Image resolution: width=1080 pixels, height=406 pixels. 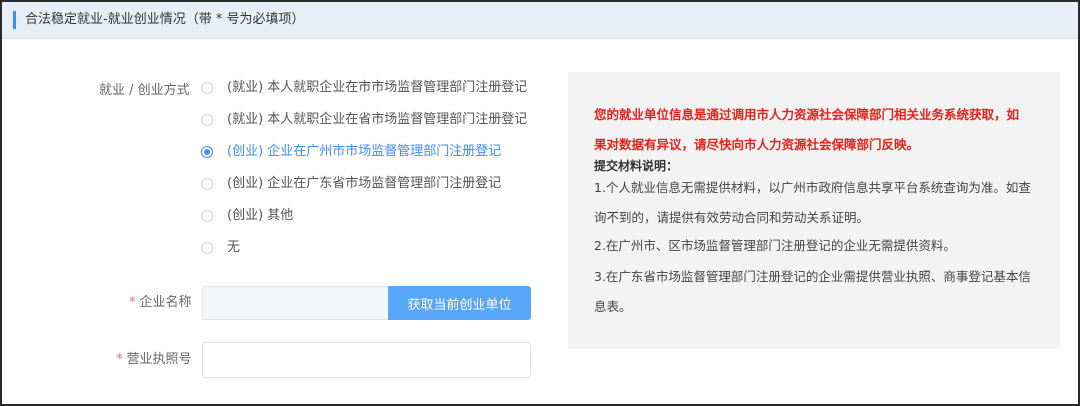 I want to click on license-label: * 营业执照号, so click(x=154, y=360).